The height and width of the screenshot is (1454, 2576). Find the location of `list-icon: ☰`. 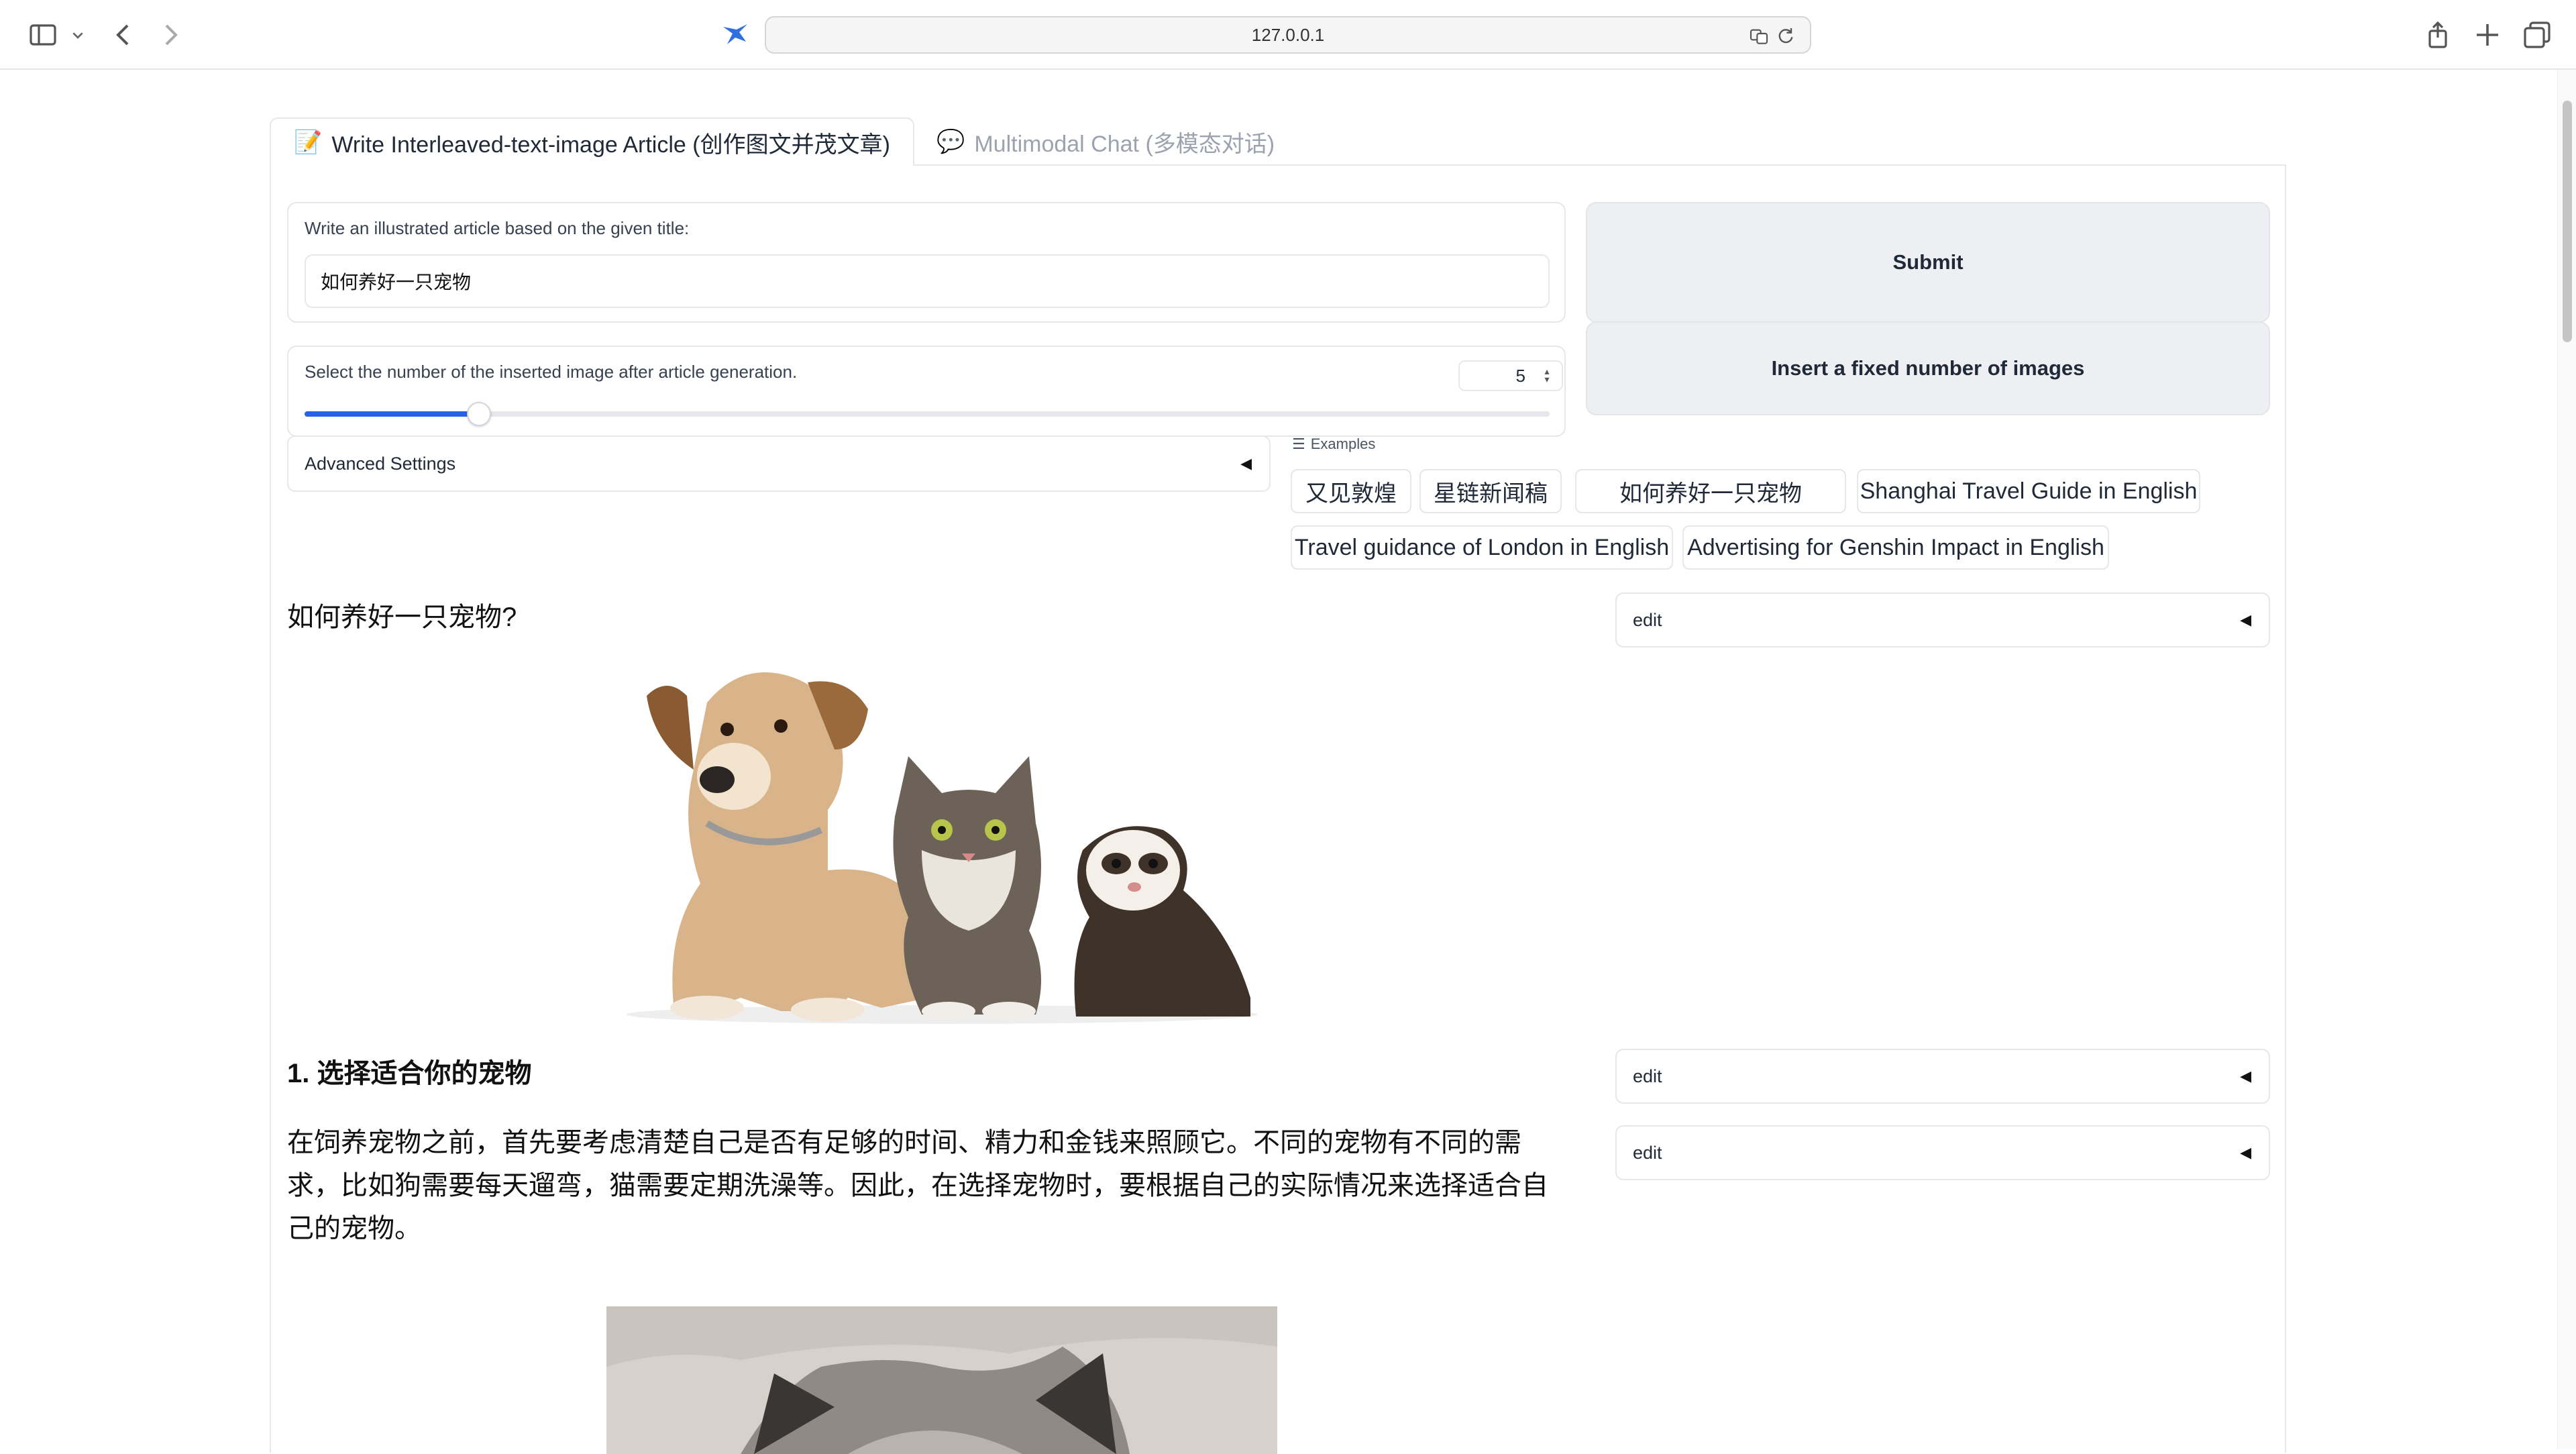

list-icon: ☰ is located at coordinates (1298, 444).